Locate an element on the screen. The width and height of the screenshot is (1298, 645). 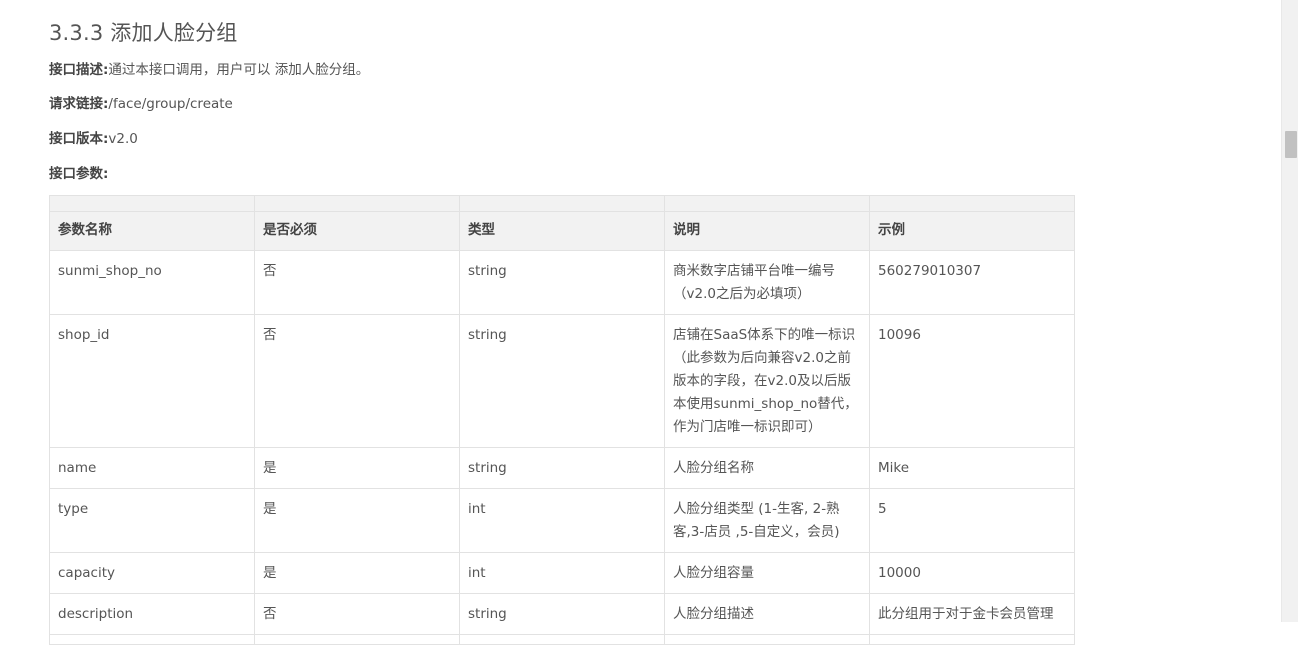
cell-example: 5 is located at coordinates (972, 520).